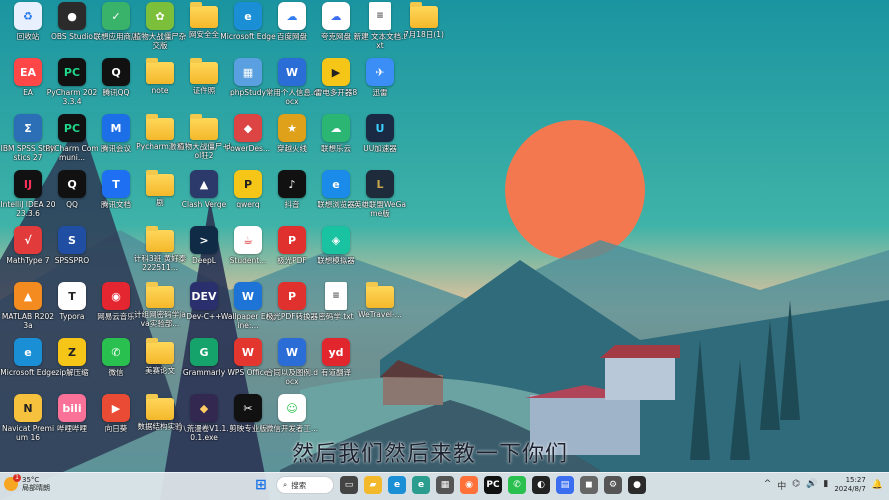  What do you see at coordinates (336, 260) in the screenshot?
I see `desktop-icon-label: 联想模拟器` at bounding box center [336, 260].